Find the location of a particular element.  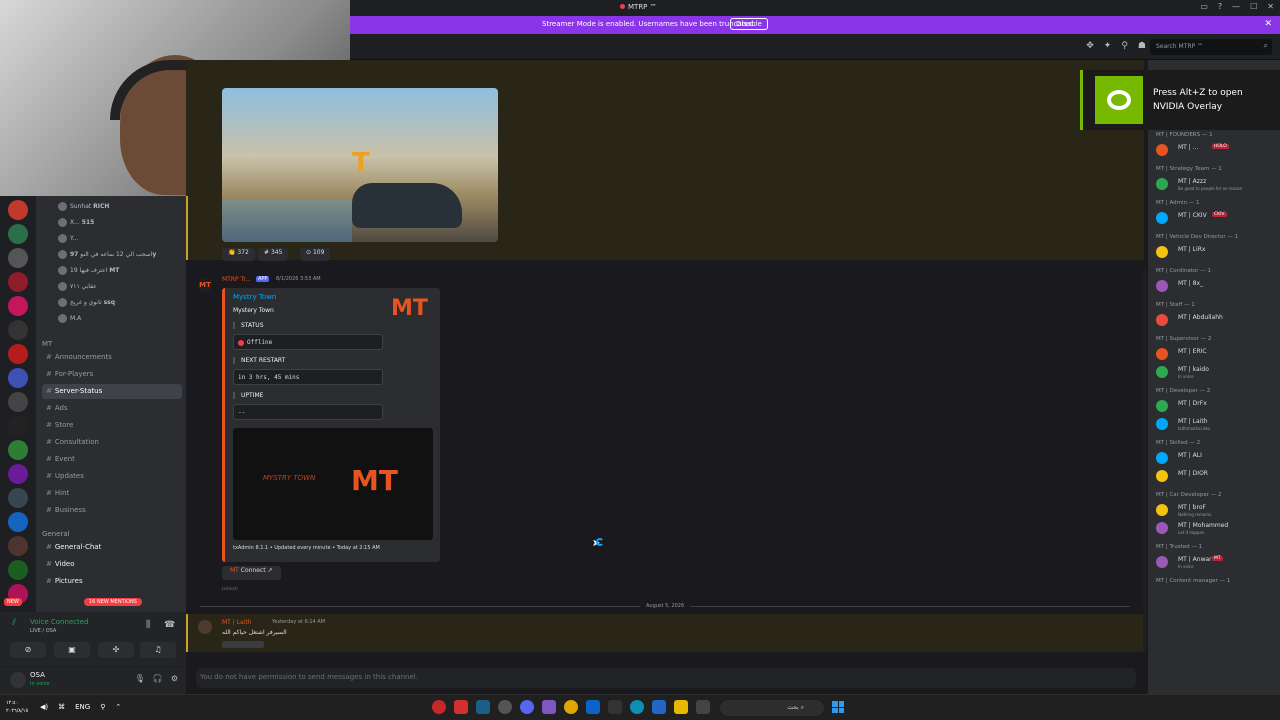

member-item: MT | broF Nothing remains. is located at coordinates (1214, 510).